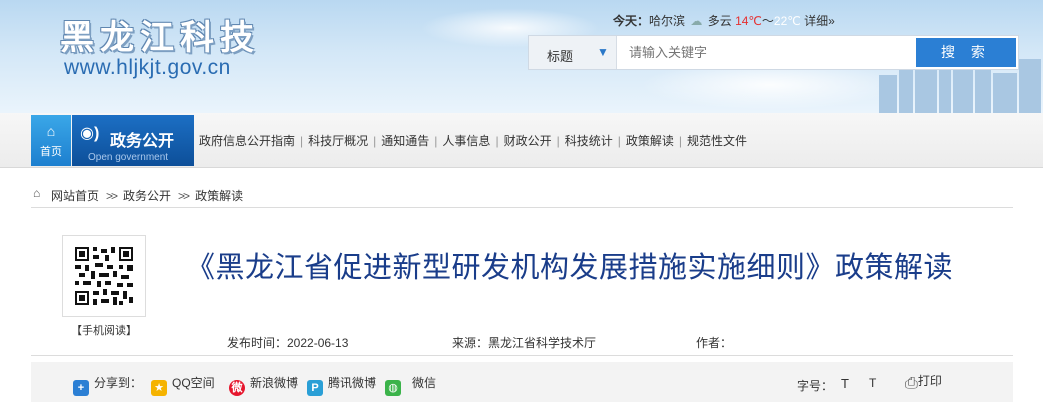  I want to click on breadcrumb: ⌂ 网站首页 >> 政务公开 >> 政策解读, so click(522, 193).